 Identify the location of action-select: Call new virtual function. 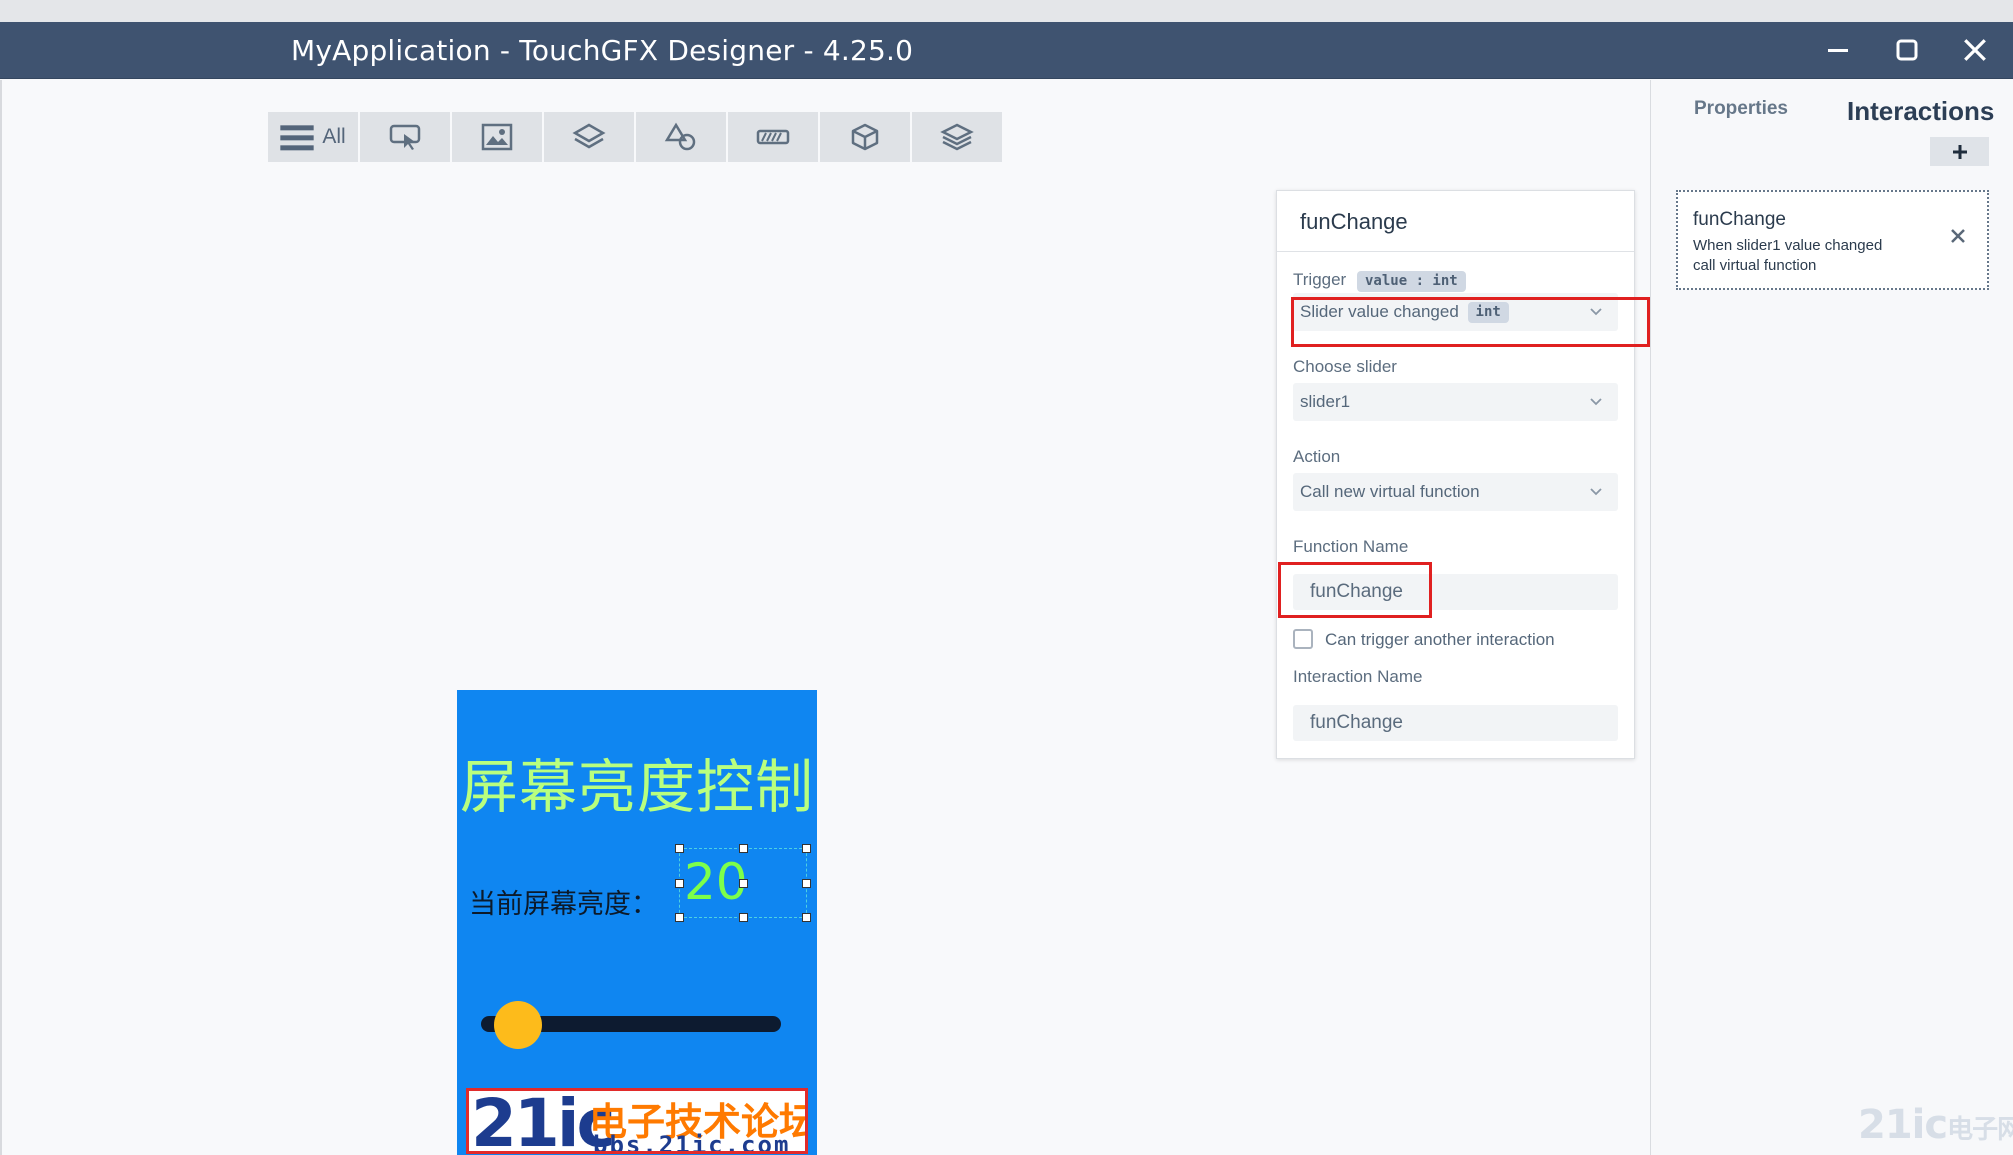
(1455, 492).